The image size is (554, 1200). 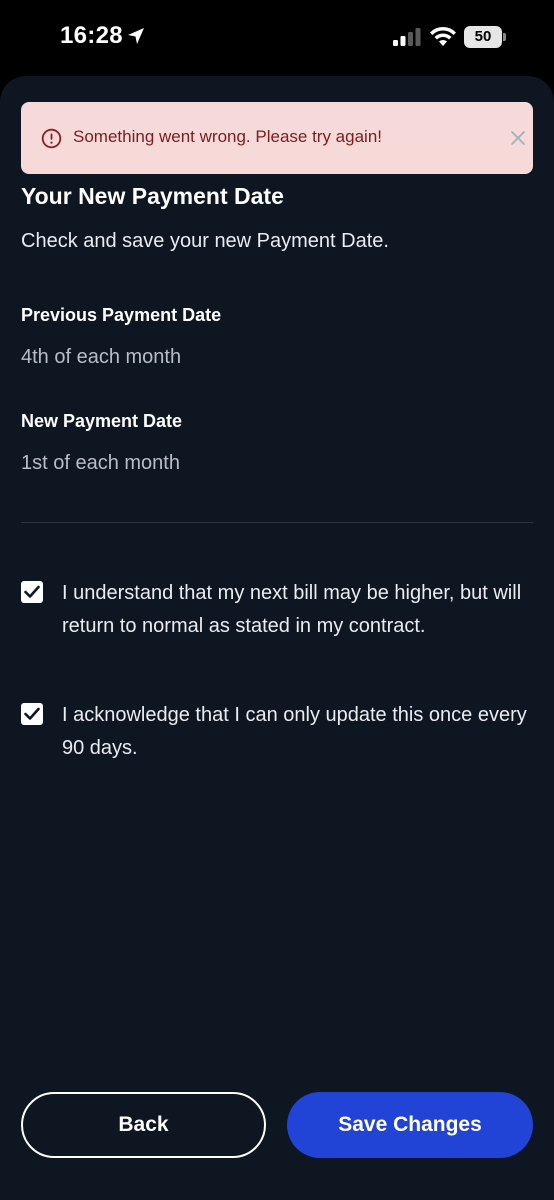 What do you see at coordinates (143, 1125) in the screenshot?
I see `back-button: Back` at bounding box center [143, 1125].